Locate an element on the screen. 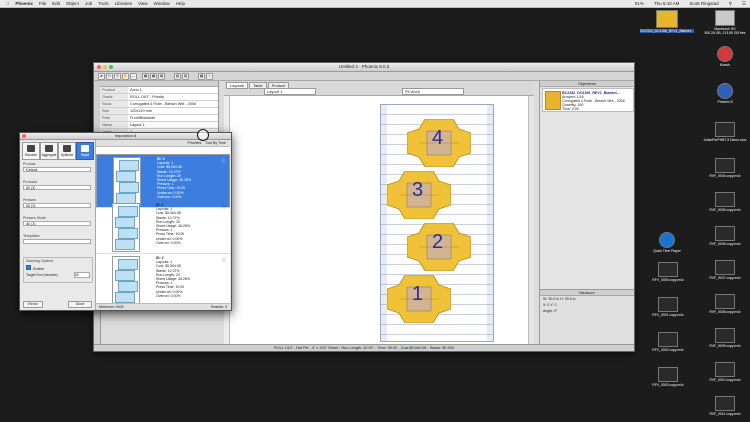 The height and width of the screenshot is (422, 750). canvas-scrollbar is located at coordinates (531, 220).